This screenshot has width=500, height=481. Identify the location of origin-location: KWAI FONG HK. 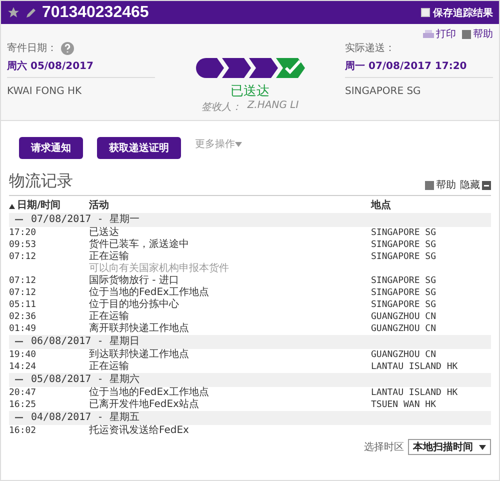
(45, 91).